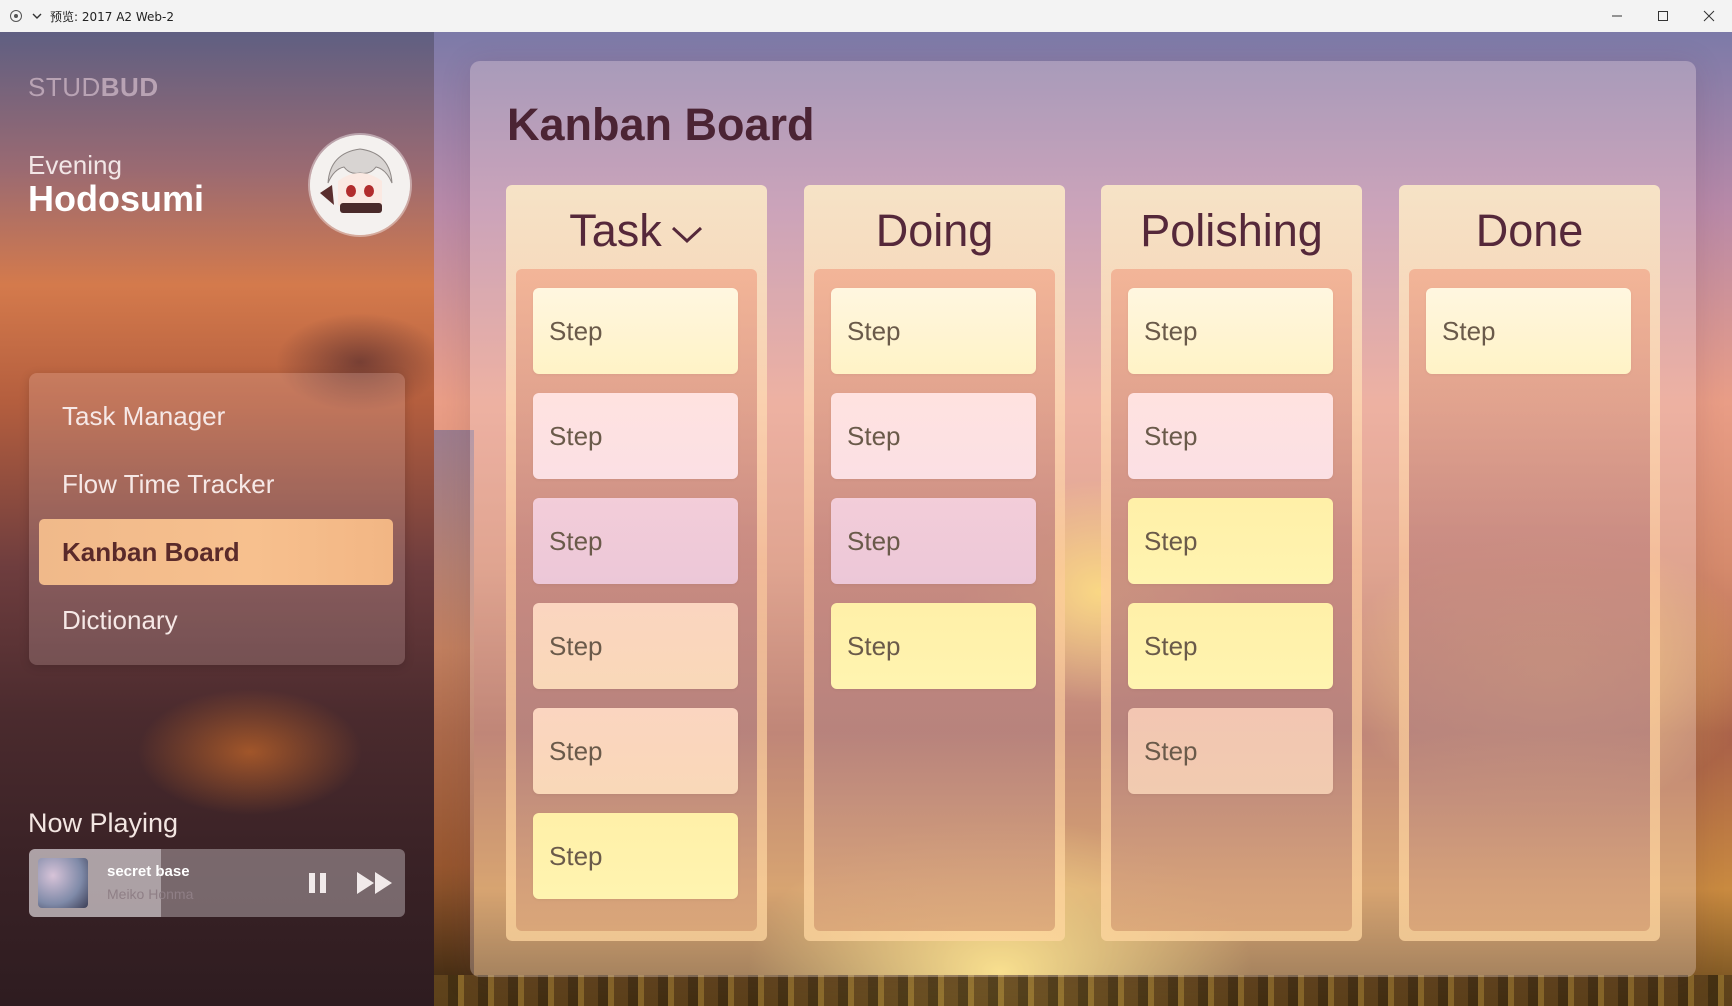 This screenshot has height=1006, width=1732. I want to click on column-title: Polishing, so click(1231, 230).